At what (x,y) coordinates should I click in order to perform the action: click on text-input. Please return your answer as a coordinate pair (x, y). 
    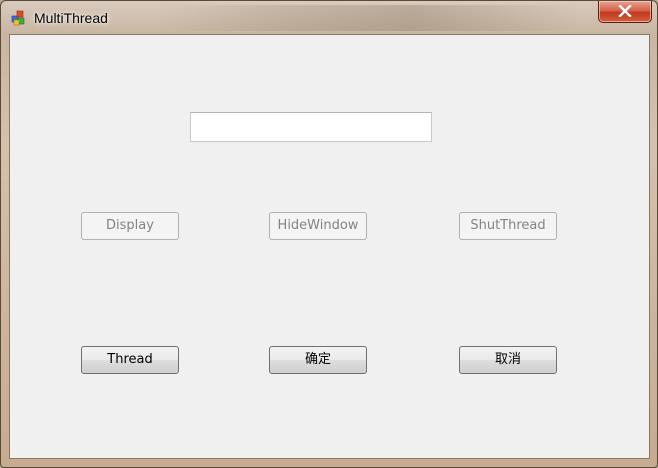
    Looking at the image, I should click on (311, 127).